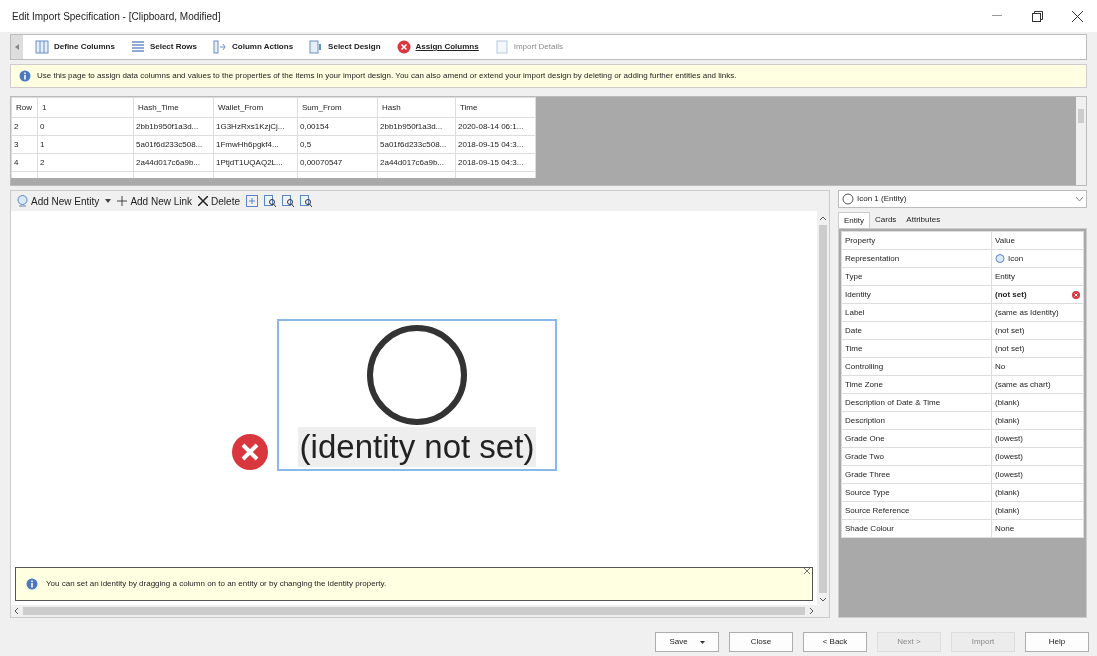 Image resolution: width=1097 pixels, height=656 pixels. Describe the element at coordinates (85, 126) in the screenshot. I see `table-cell: 0` at that location.